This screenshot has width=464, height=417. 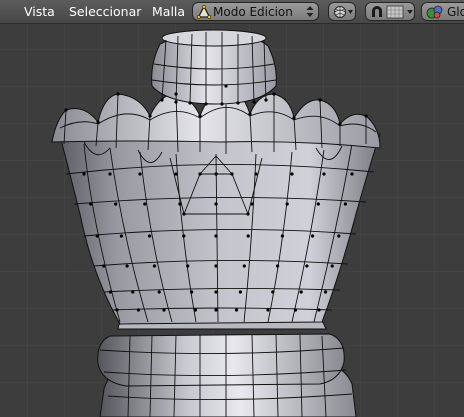 What do you see at coordinates (253, 12) in the screenshot?
I see `mode-dropdown-label: Modo Edicion` at bounding box center [253, 12].